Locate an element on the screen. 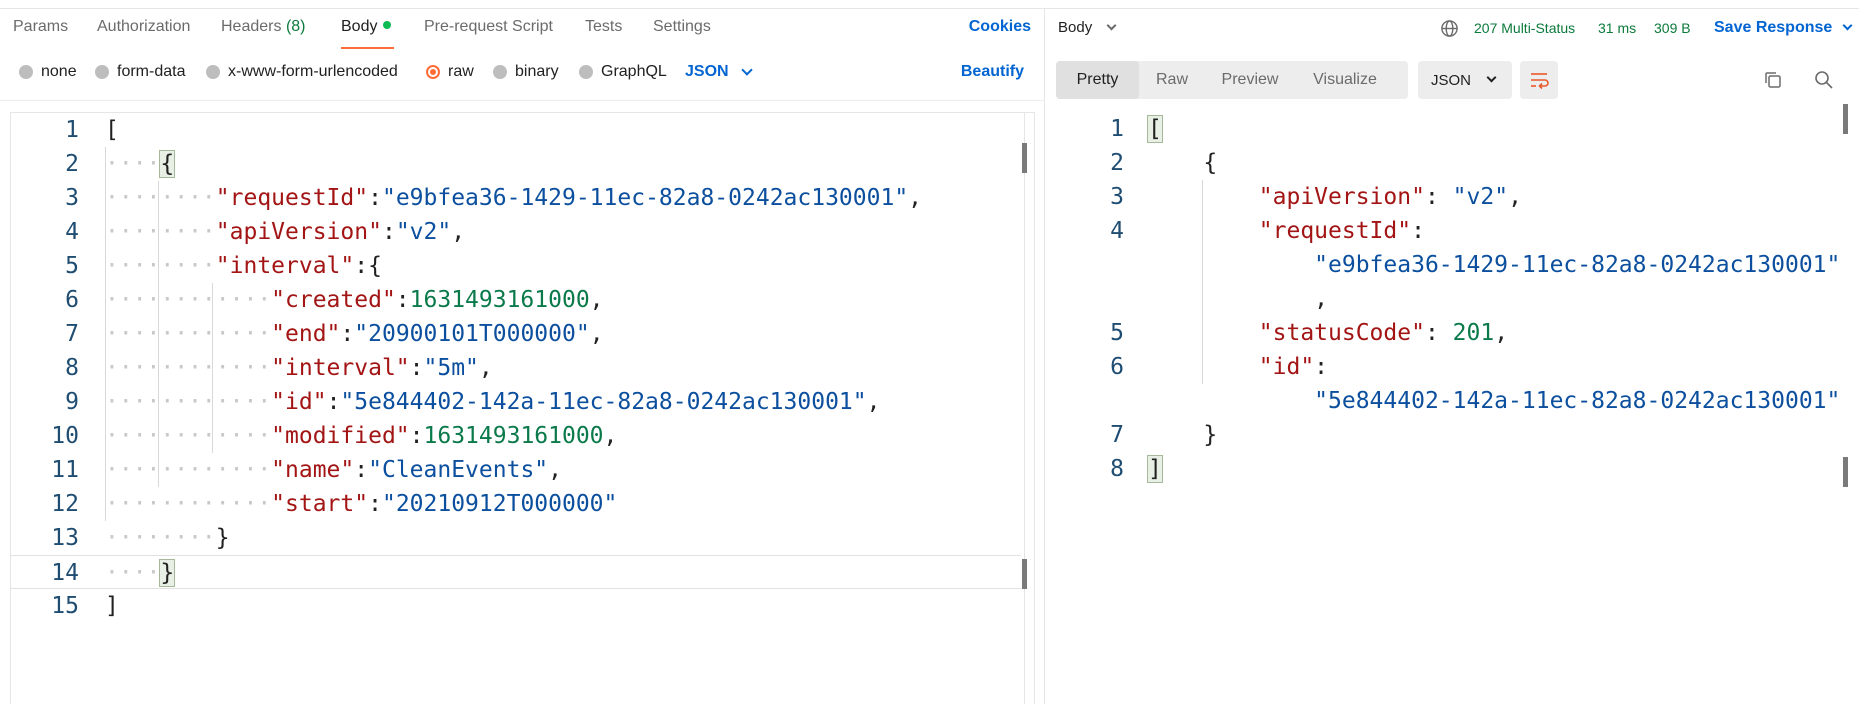 The width and height of the screenshot is (1859, 704). copy-icon is located at coordinates (1773, 80).